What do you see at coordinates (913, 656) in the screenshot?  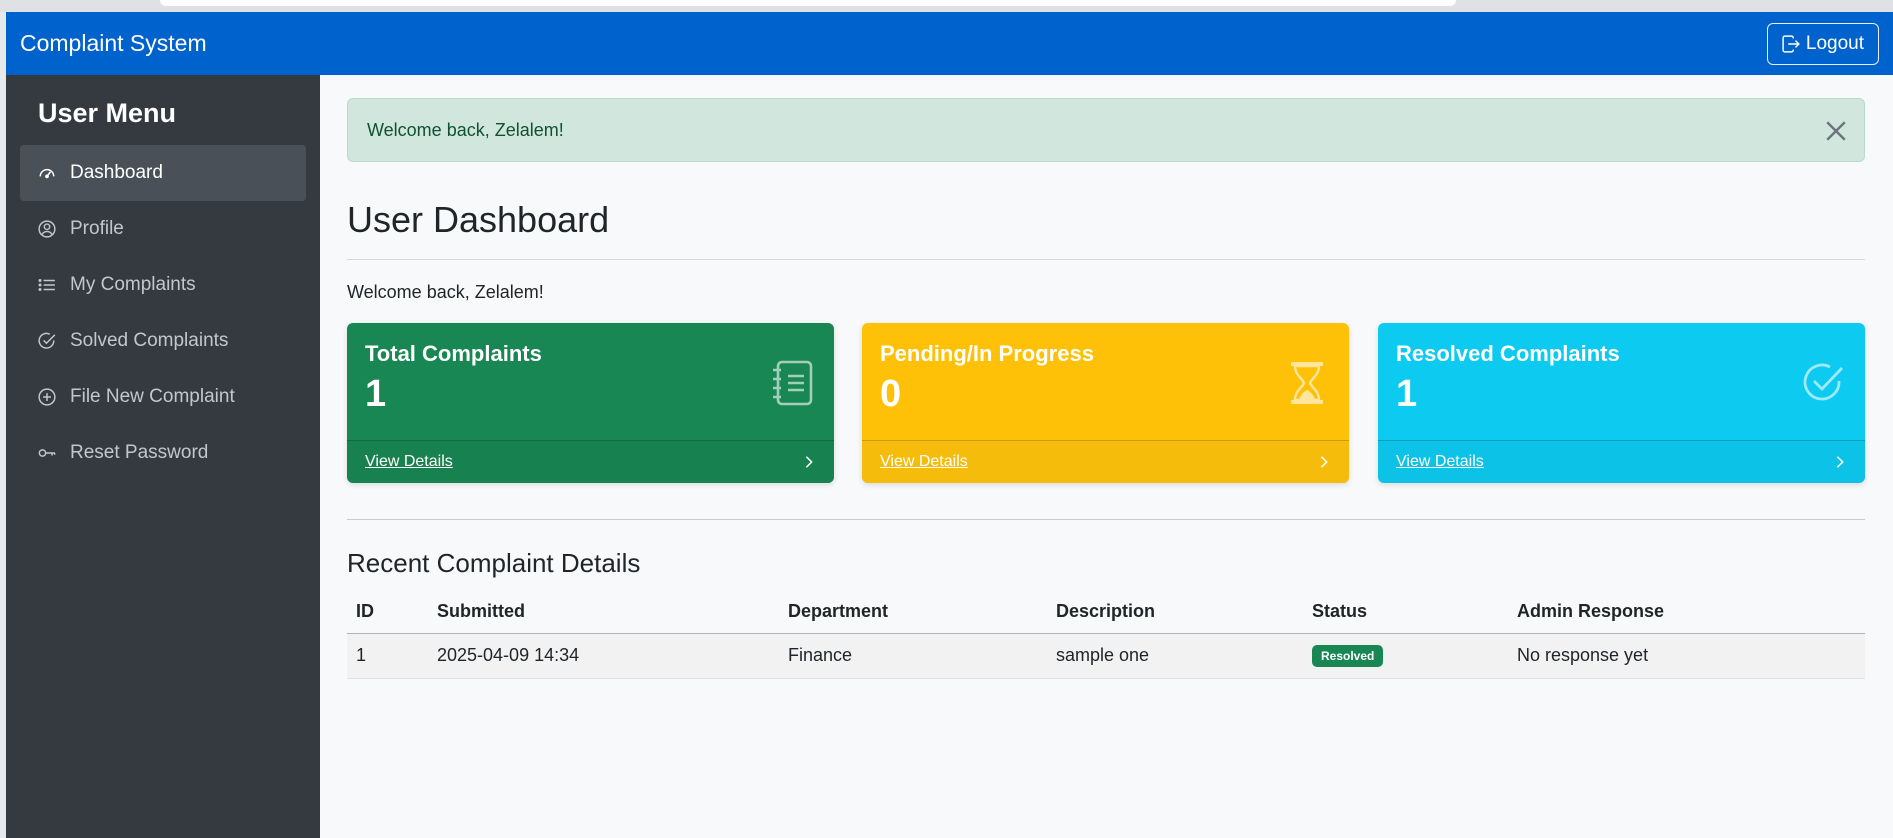 I see `cell-department: Finance` at bounding box center [913, 656].